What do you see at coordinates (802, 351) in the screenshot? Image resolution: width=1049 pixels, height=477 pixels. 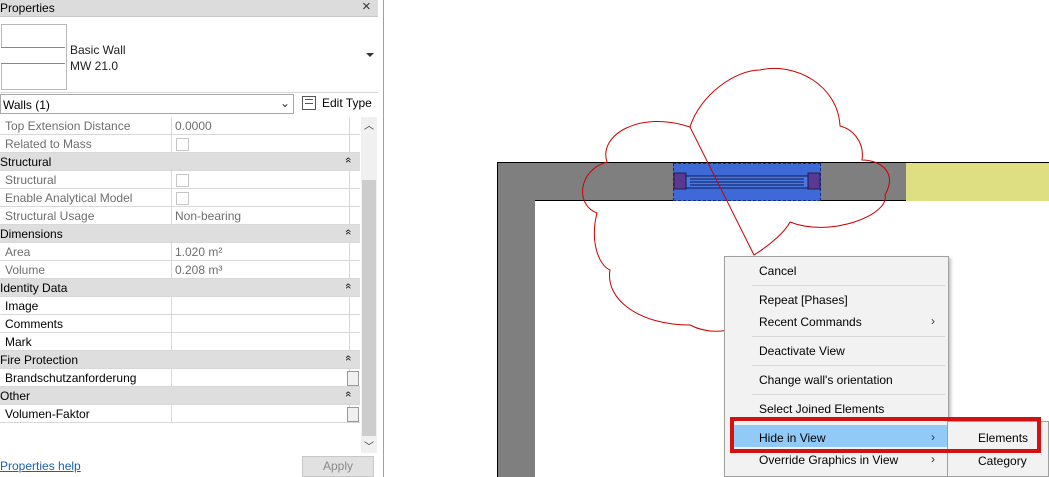 I see `menu-item-deactivate-view: Deactivate View` at bounding box center [802, 351].